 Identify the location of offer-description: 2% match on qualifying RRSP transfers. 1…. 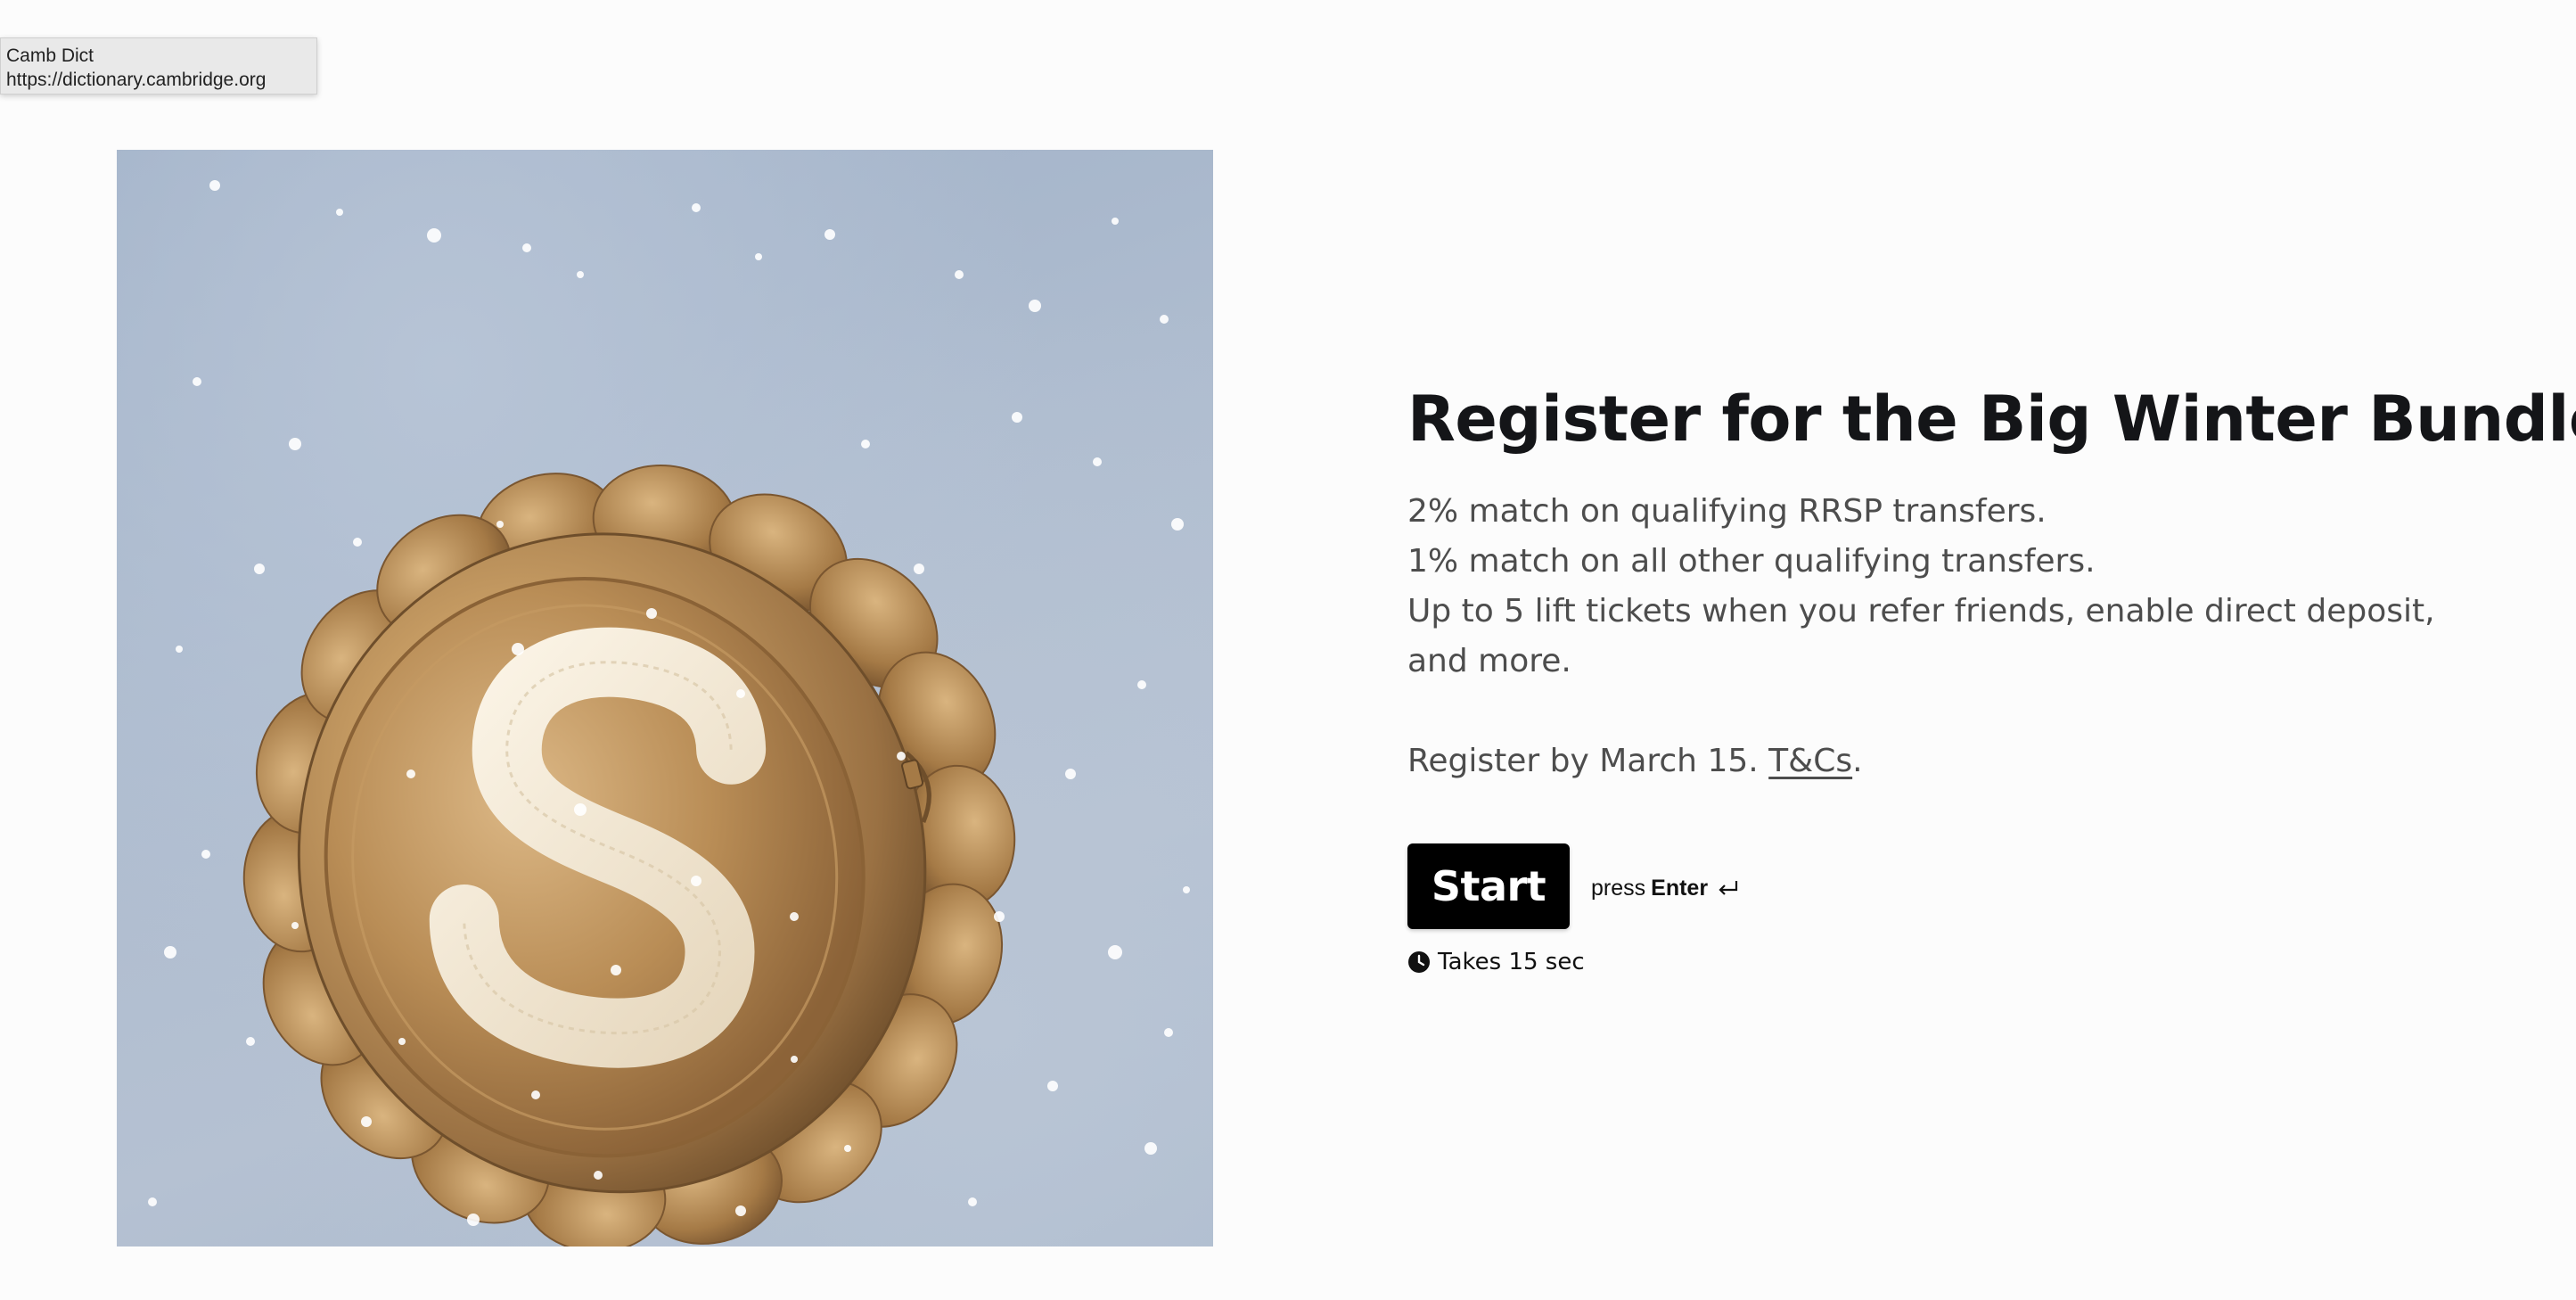
(1938, 587).